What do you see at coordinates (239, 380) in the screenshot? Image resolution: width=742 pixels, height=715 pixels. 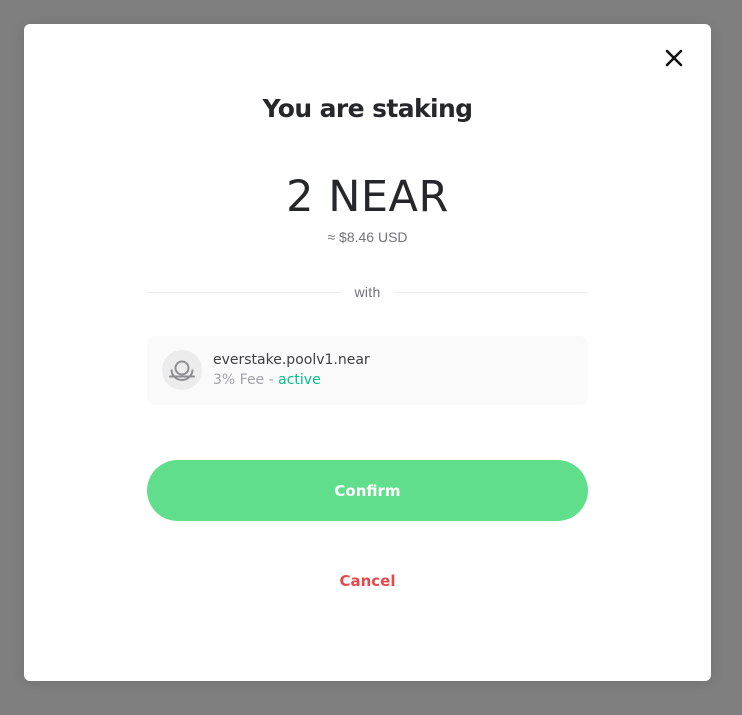 I see `validator-fee: 3% Fee` at bounding box center [239, 380].